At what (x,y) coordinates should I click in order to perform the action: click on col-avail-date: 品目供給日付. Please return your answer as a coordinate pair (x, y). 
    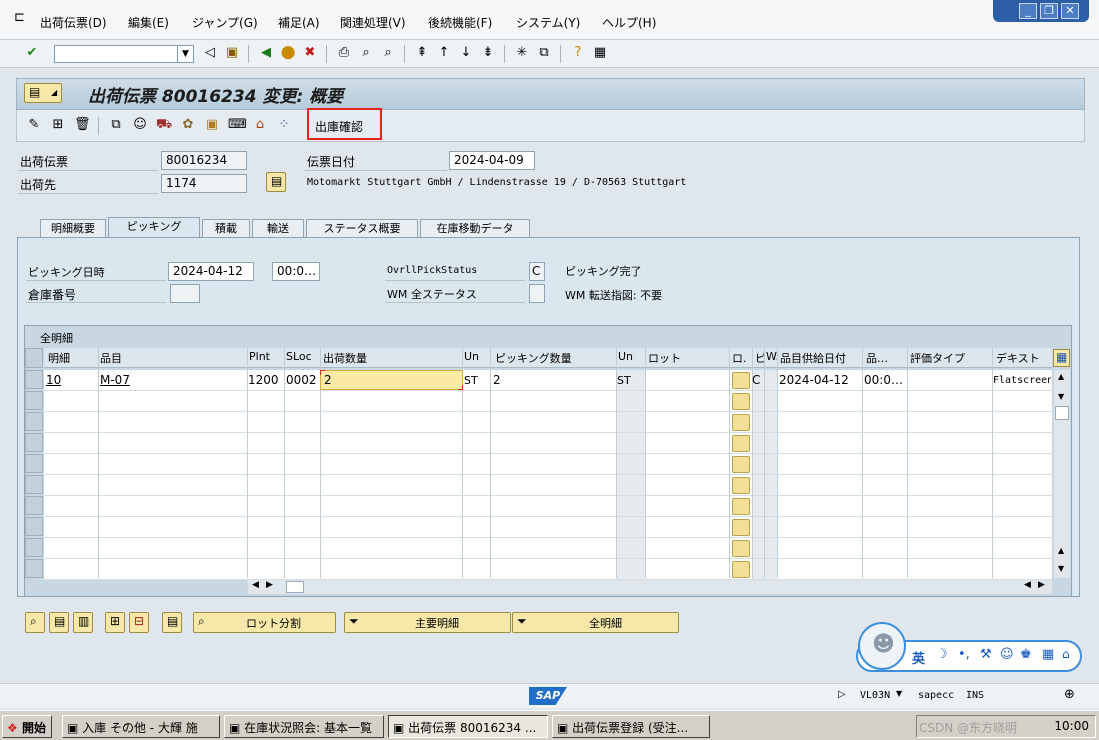
    Looking at the image, I should click on (821, 358).